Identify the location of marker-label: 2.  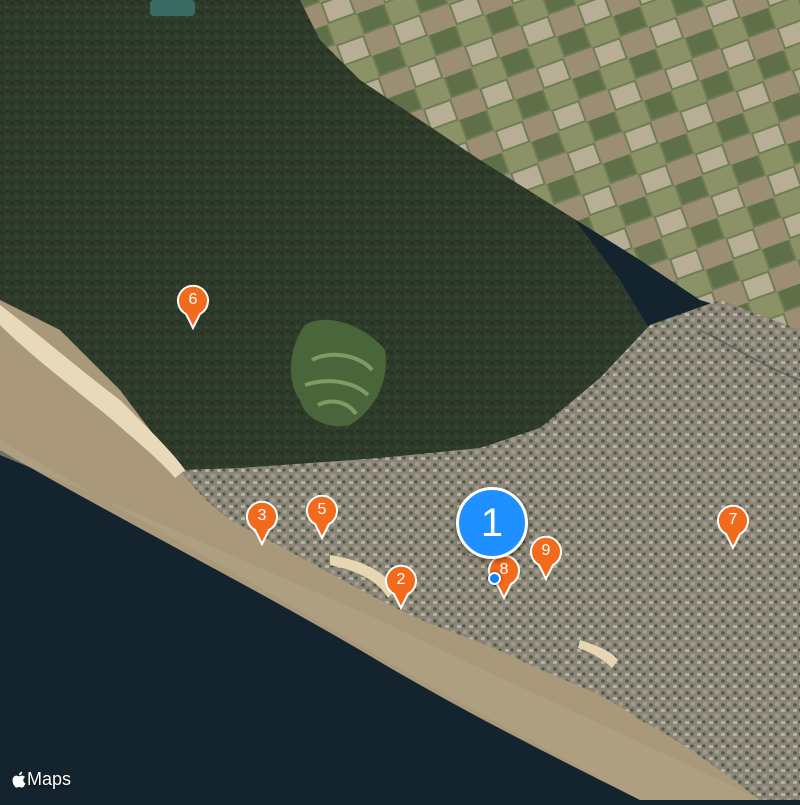
(401, 579).